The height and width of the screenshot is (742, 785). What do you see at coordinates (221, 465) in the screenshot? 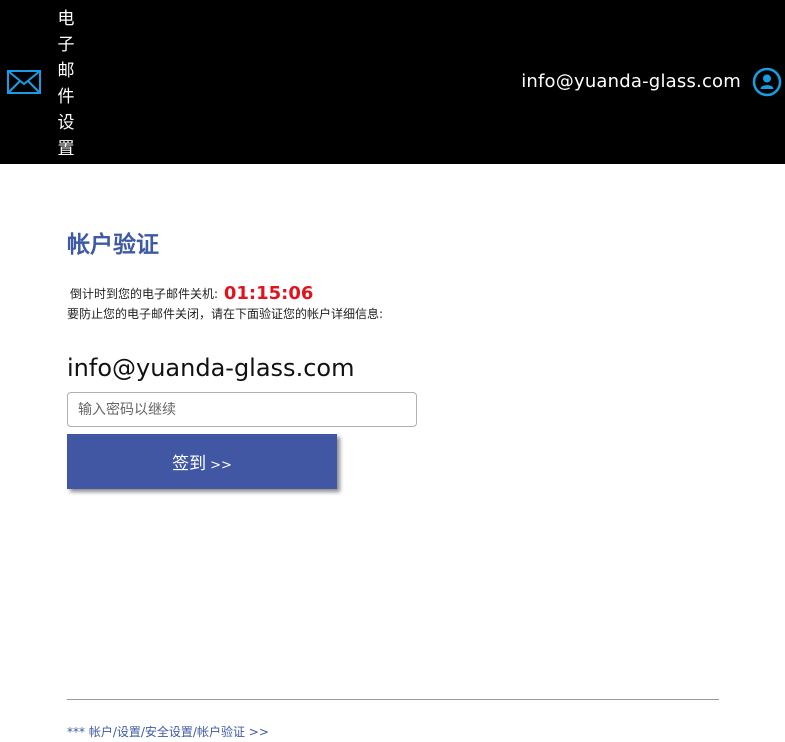
I see `sign-in-arrows: >>` at bounding box center [221, 465].